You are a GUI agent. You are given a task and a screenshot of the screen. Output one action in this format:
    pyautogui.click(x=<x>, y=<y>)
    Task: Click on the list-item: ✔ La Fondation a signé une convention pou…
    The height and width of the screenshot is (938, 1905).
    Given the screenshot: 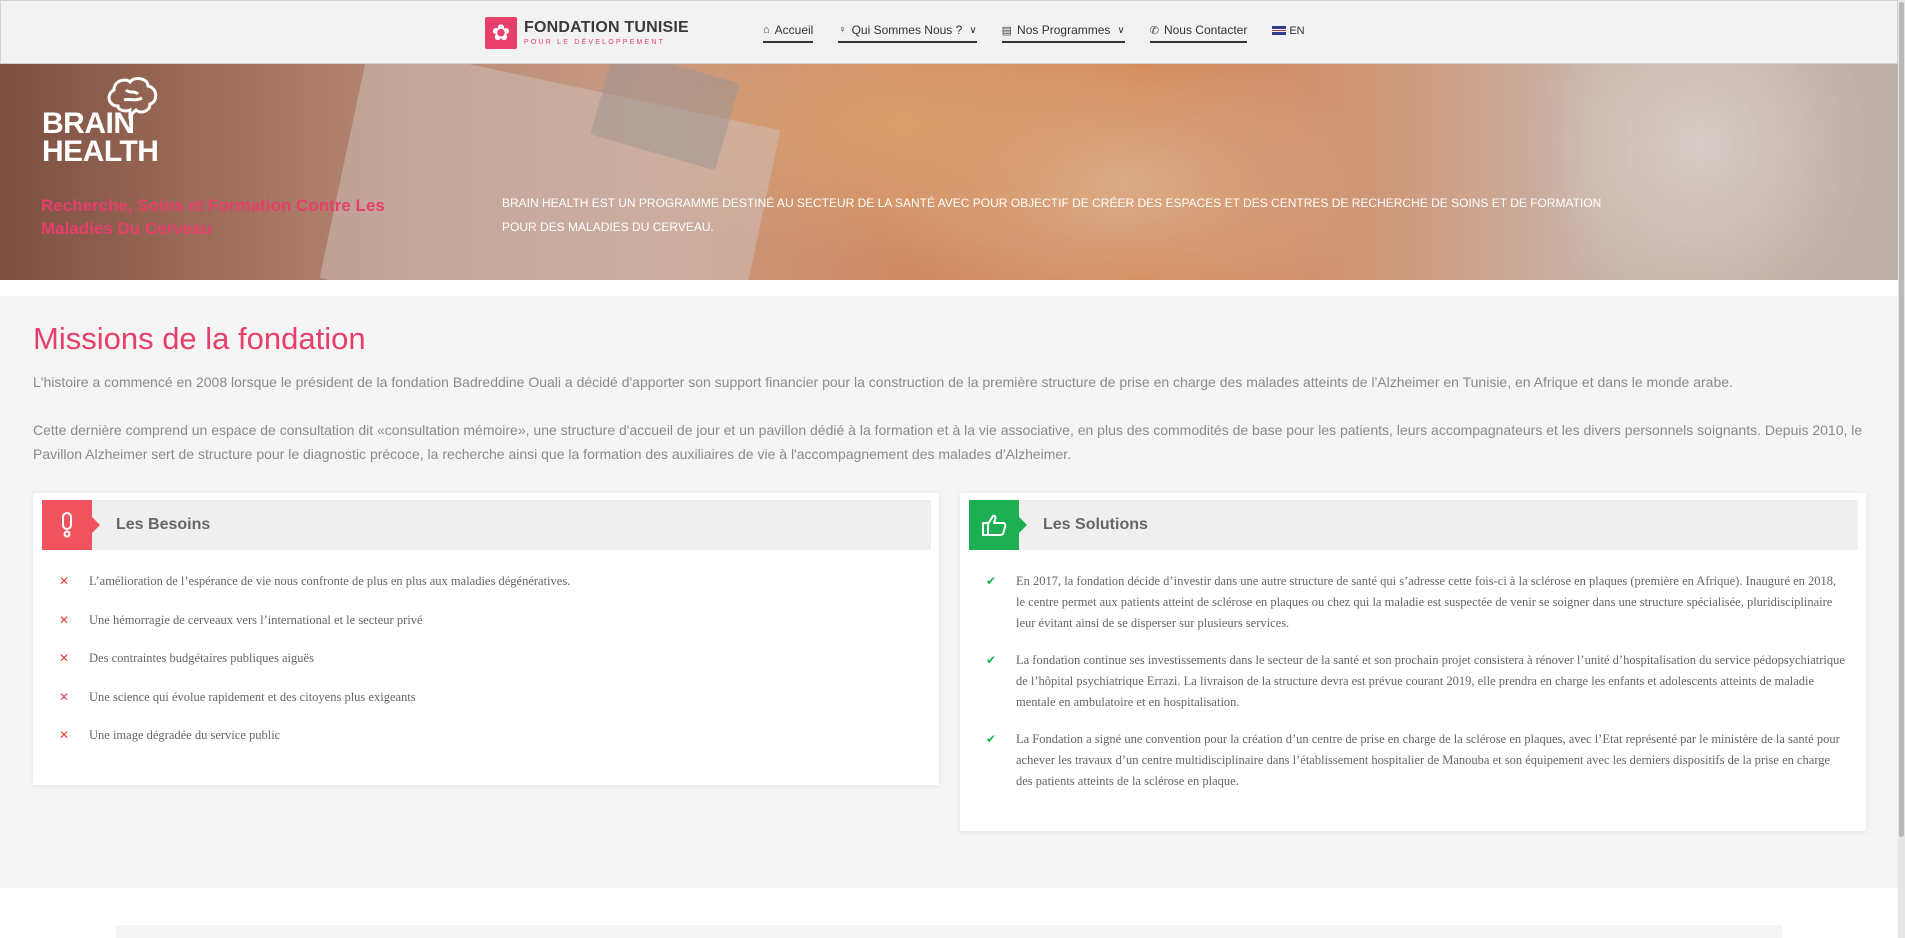 What is the action you would take?
    pyautogui.click(x=1413, y=760)
    